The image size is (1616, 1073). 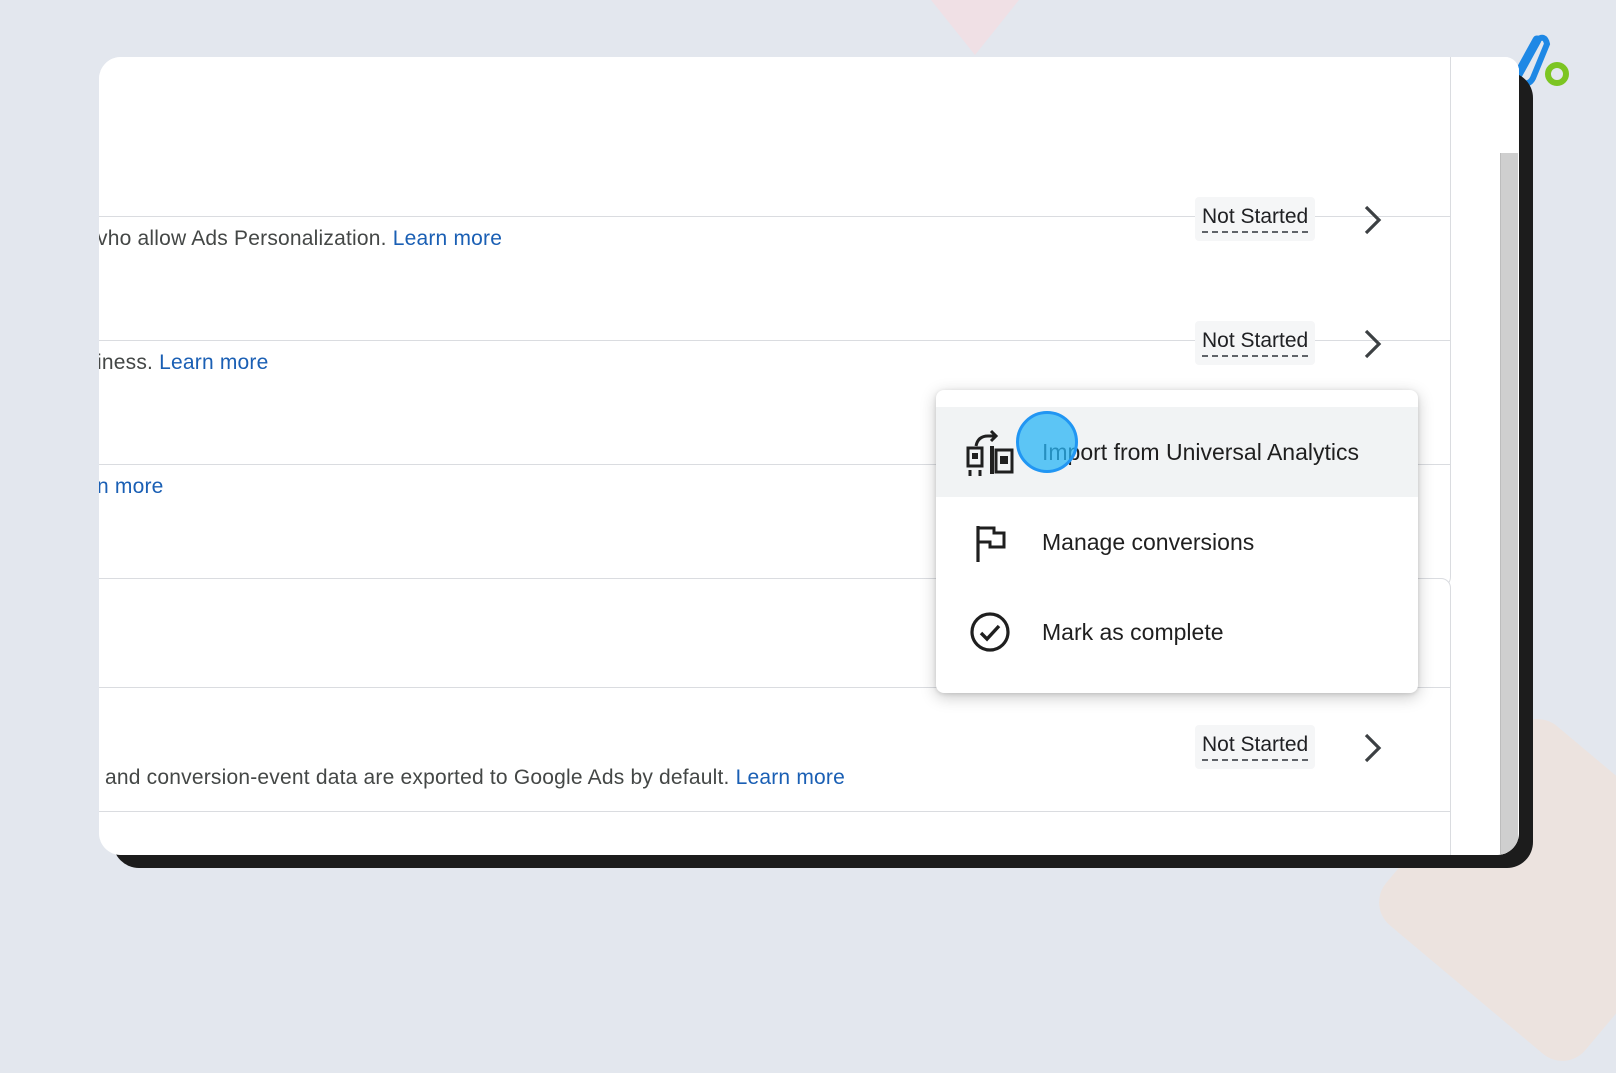 I want to click on menu-item-label: Manage conversions, so click(x=1148, y=541).